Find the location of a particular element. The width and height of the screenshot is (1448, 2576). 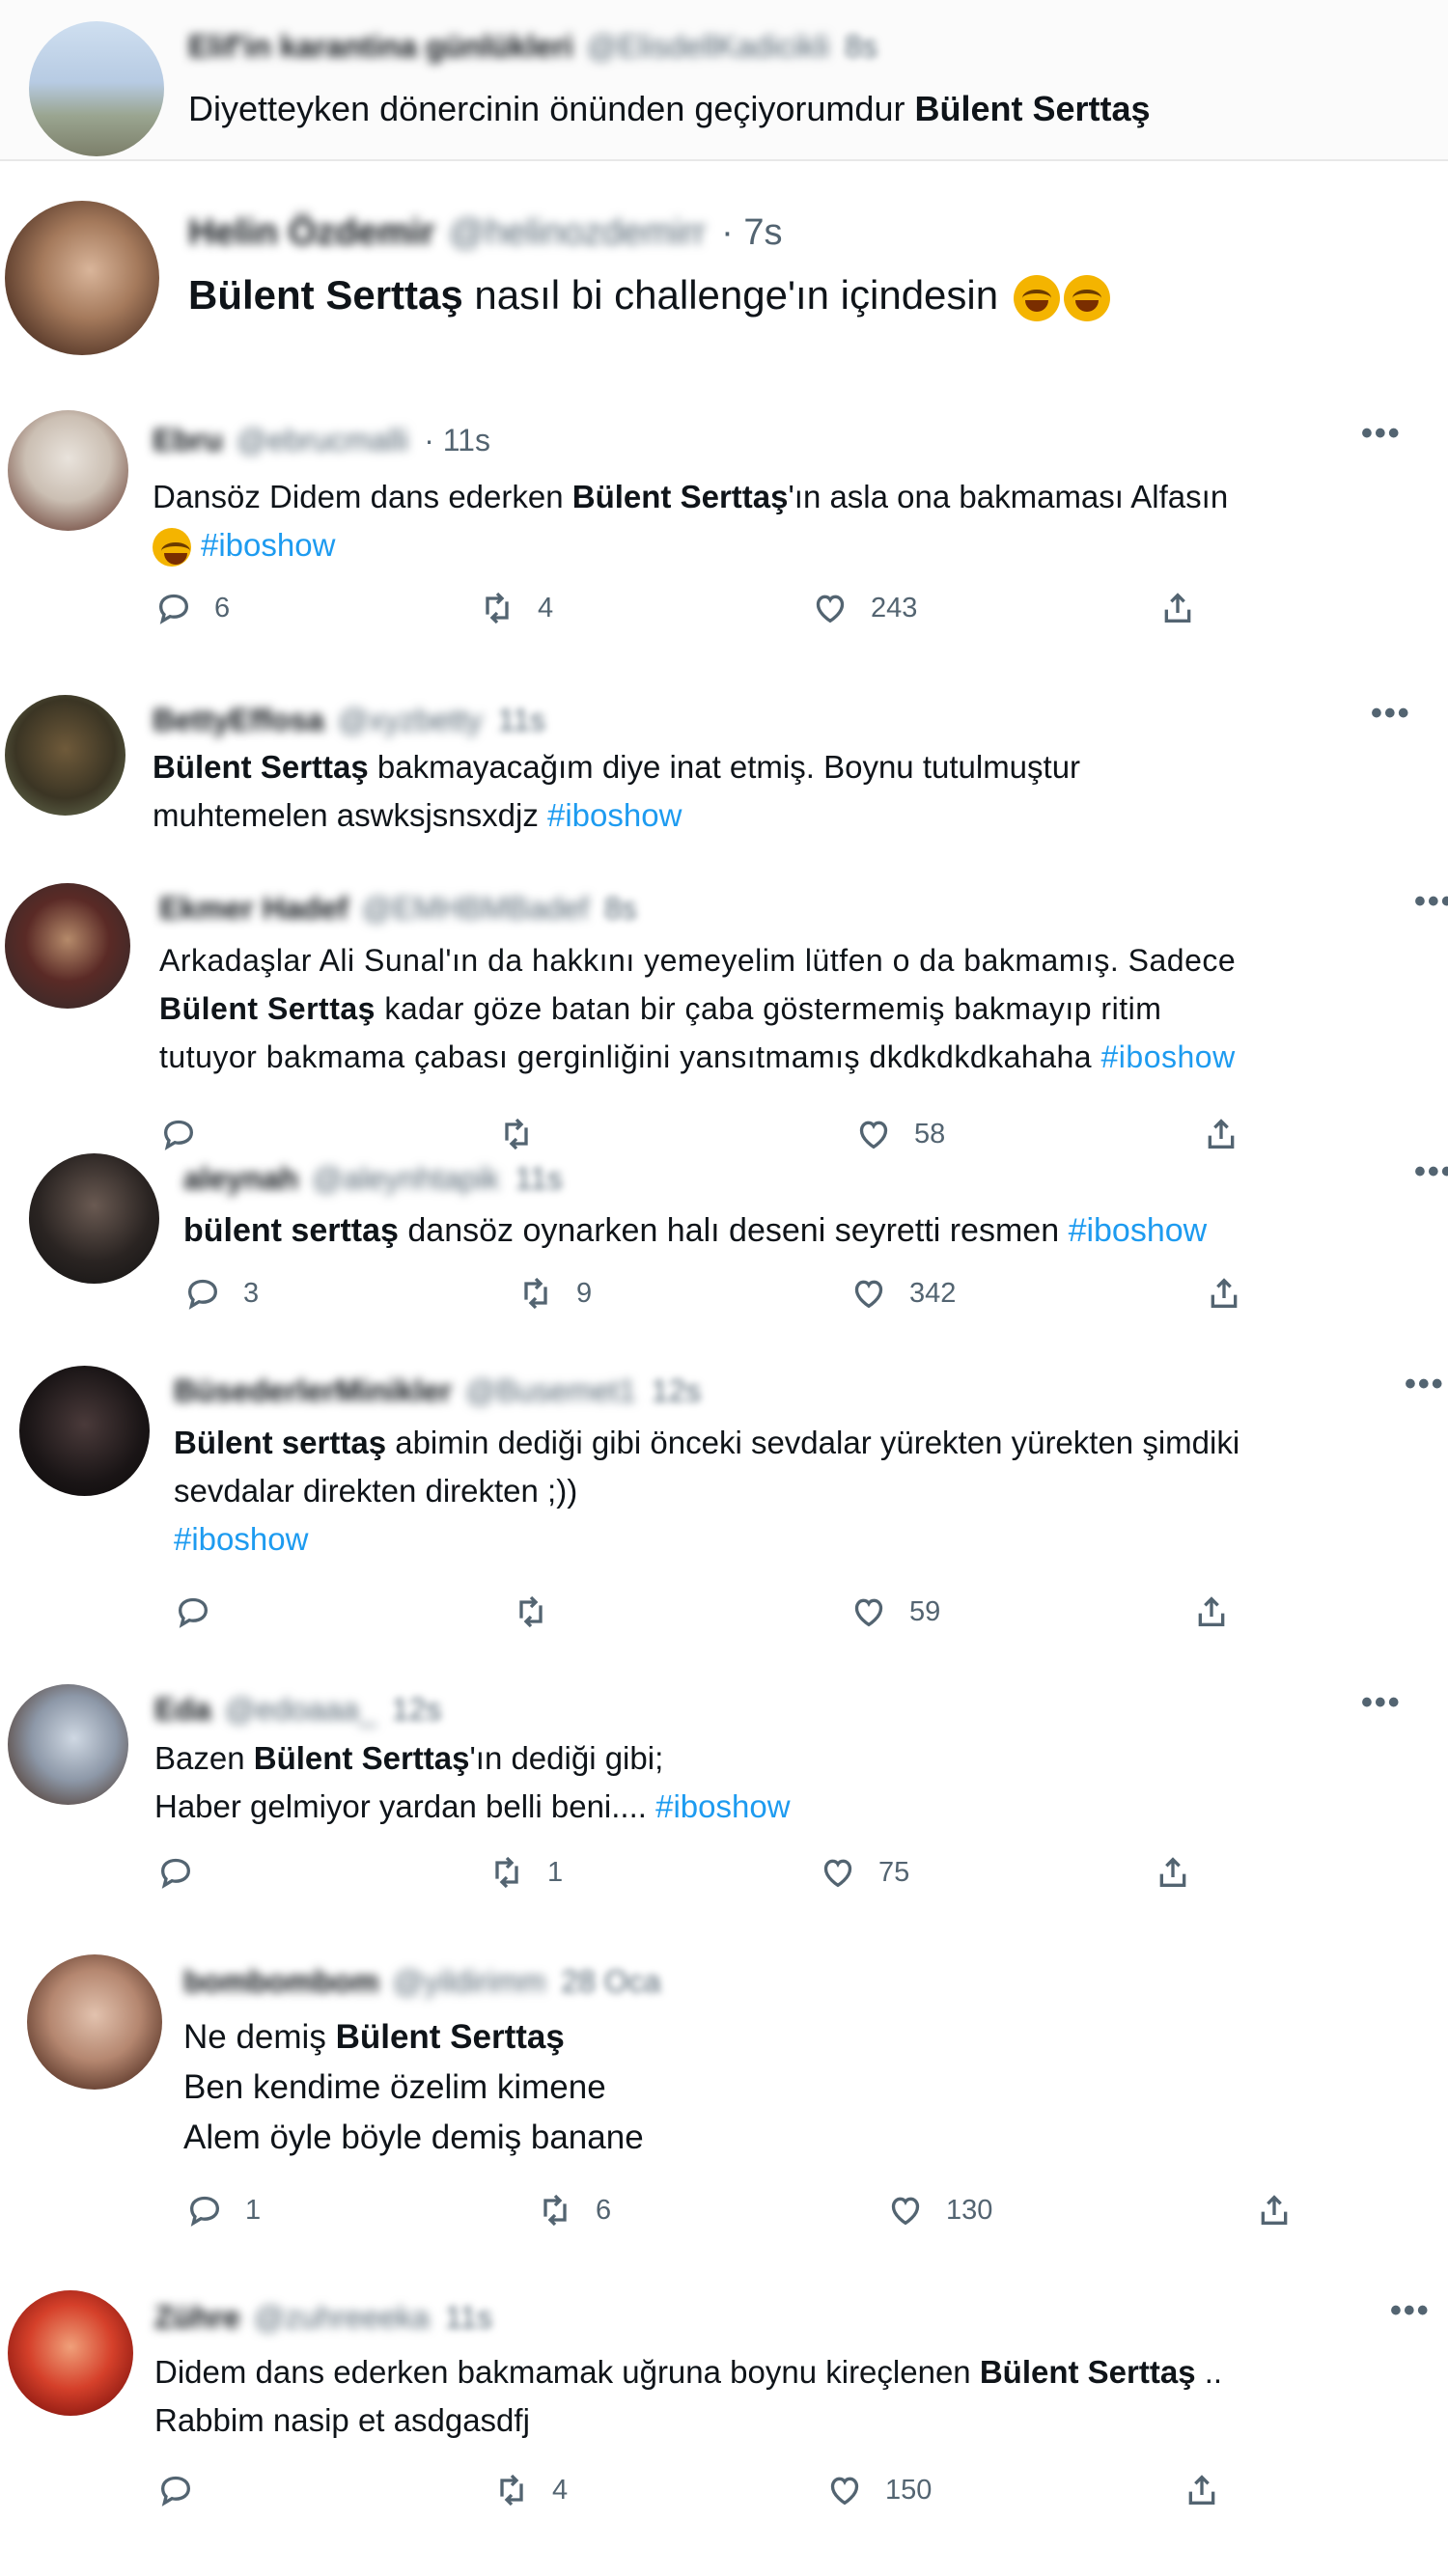

author-name: aleynah is located at coordinates (241, 1179).